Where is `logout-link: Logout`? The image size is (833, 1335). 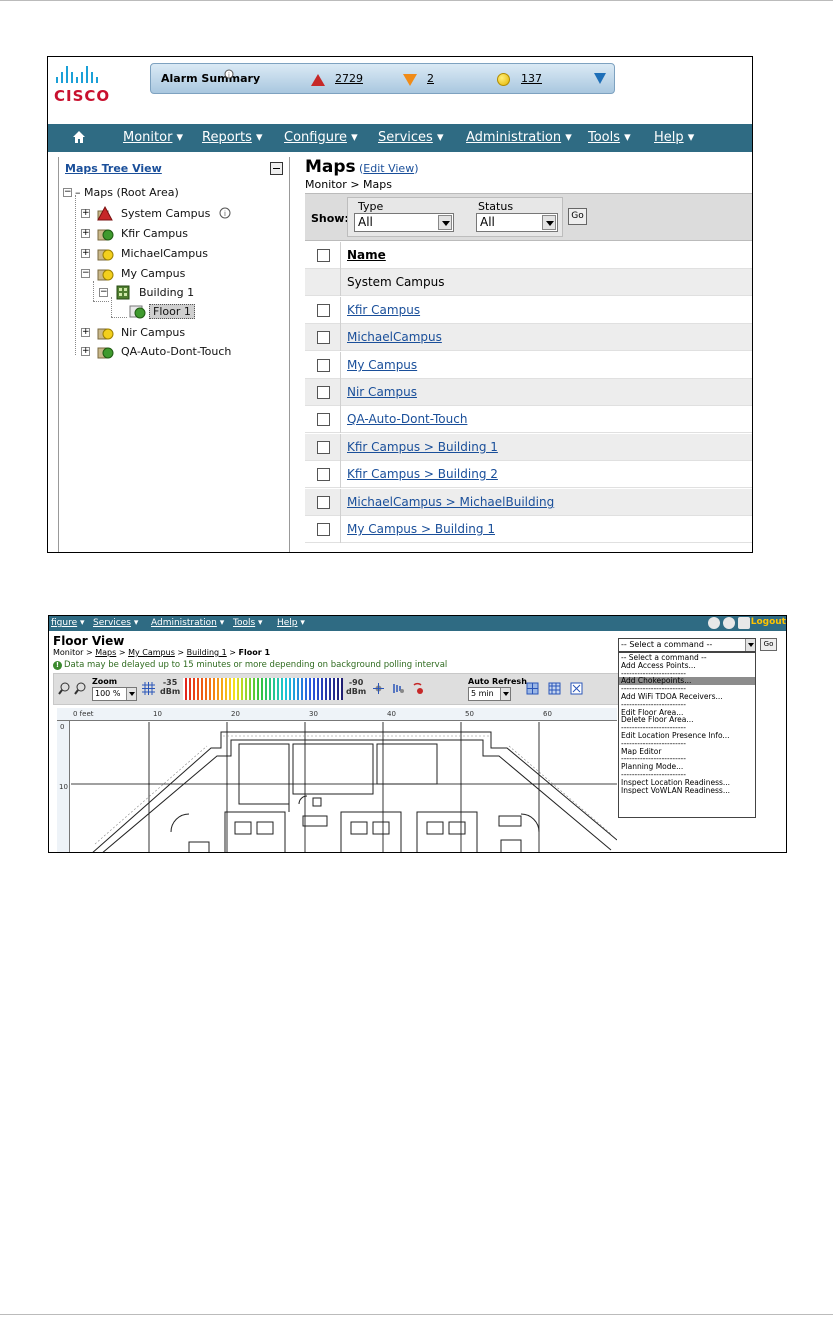 logout-link: Logout is located at coordinates (768, 622).